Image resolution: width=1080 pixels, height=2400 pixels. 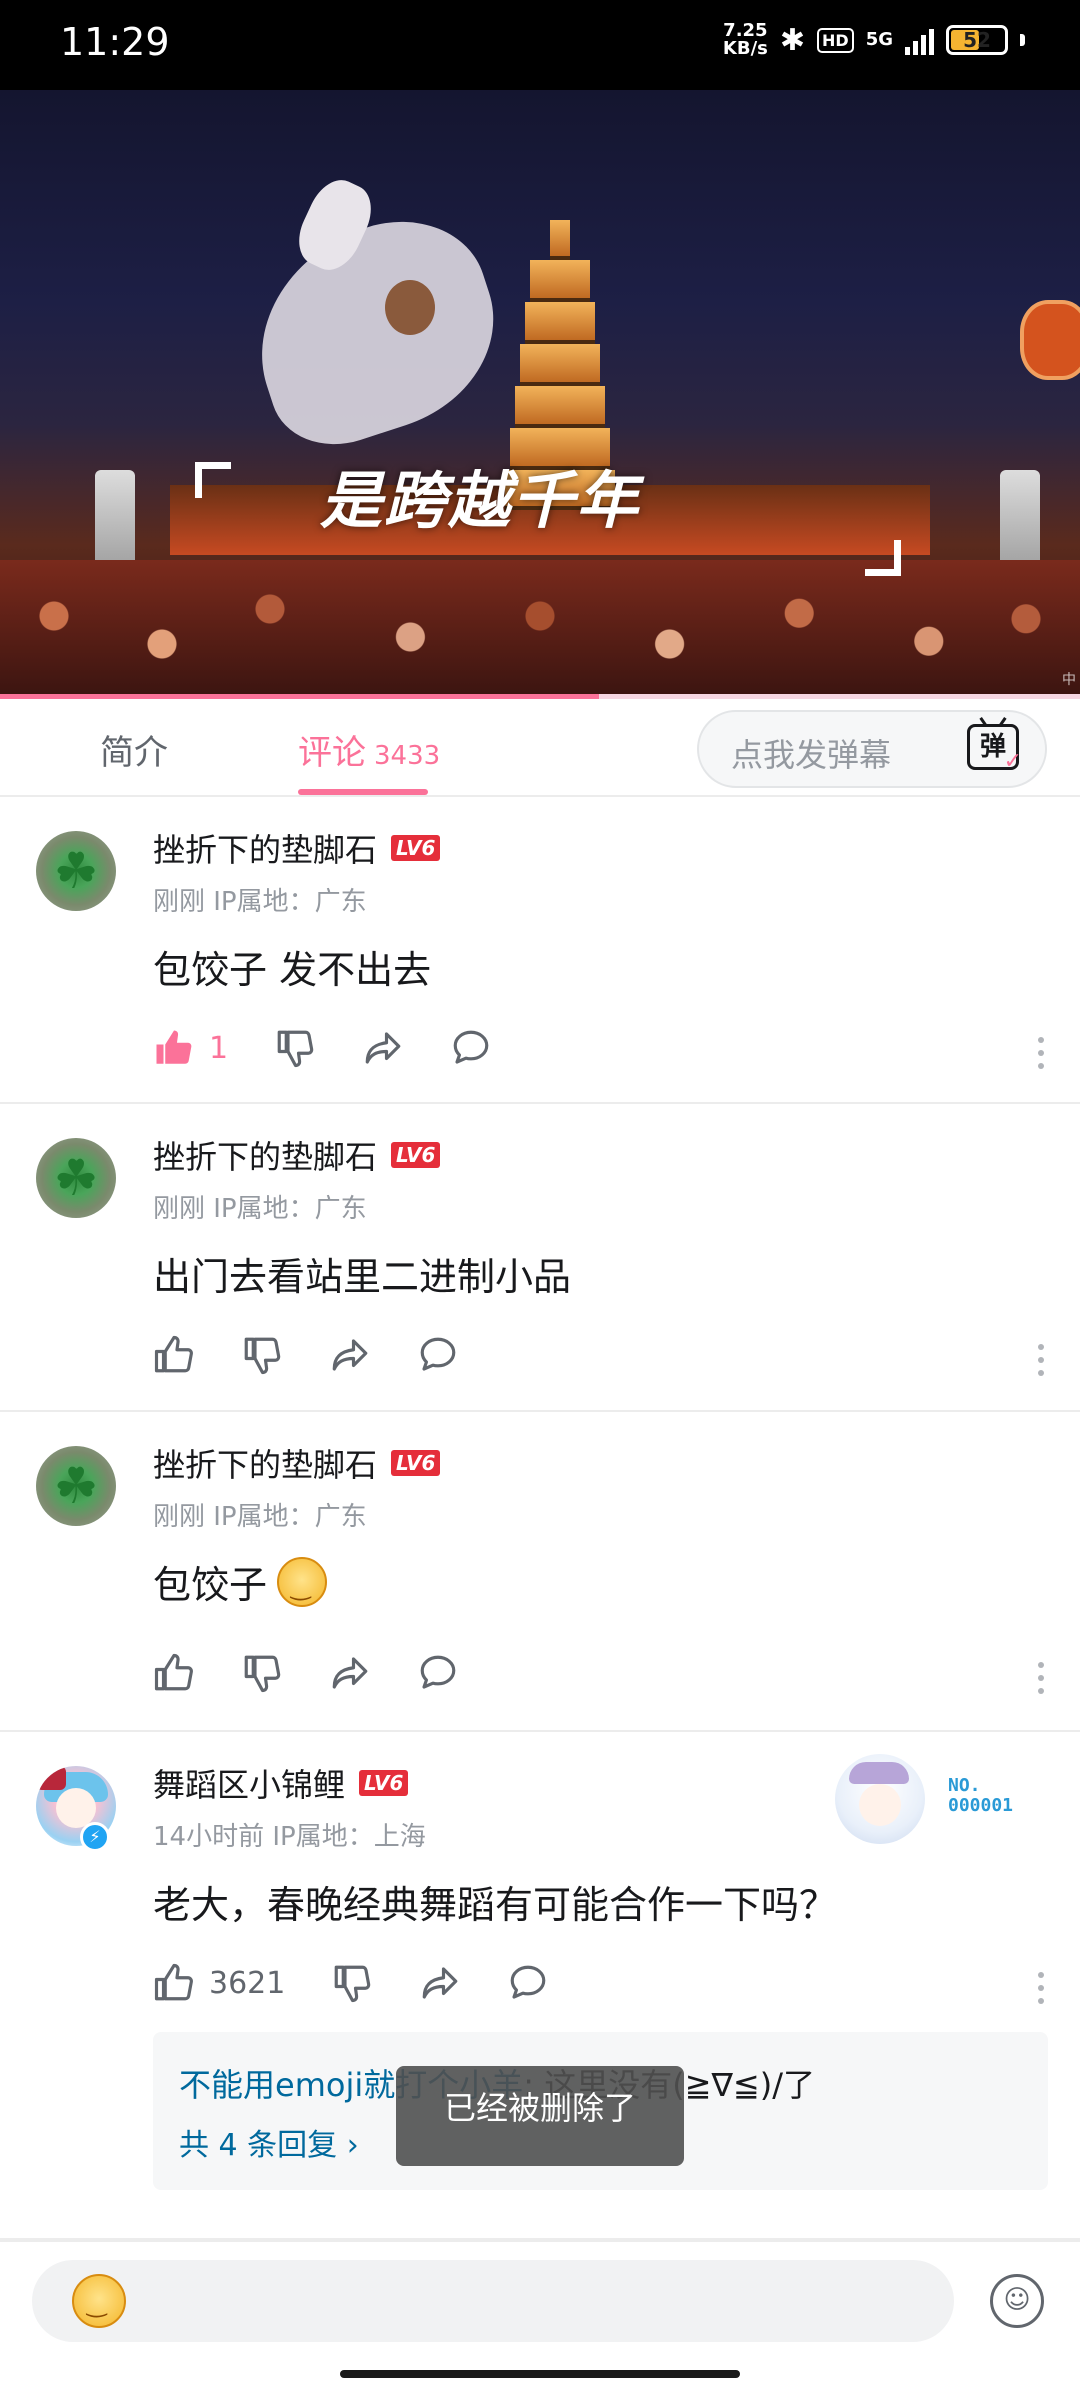 I want to click on status-time: 11:29, so click(x=115, y=42).